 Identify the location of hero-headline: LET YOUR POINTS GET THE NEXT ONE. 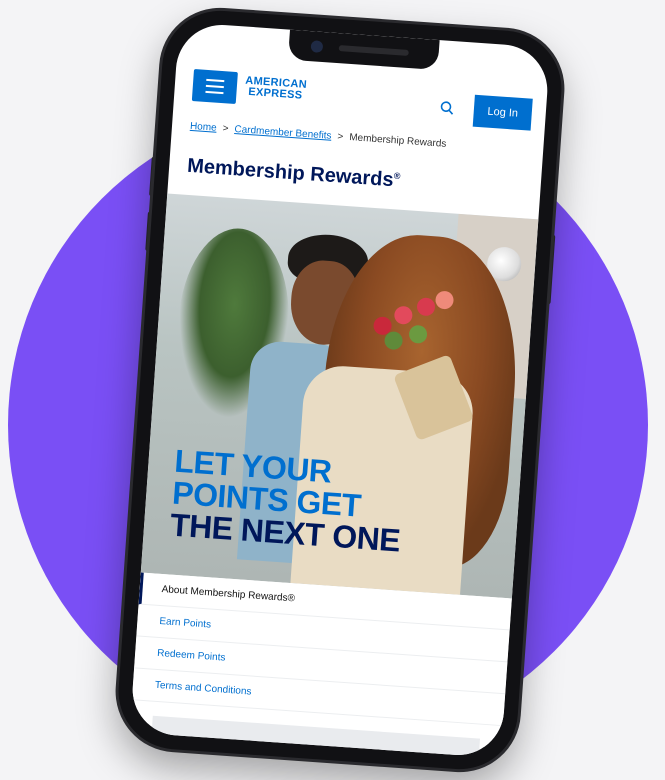
(285, 500).